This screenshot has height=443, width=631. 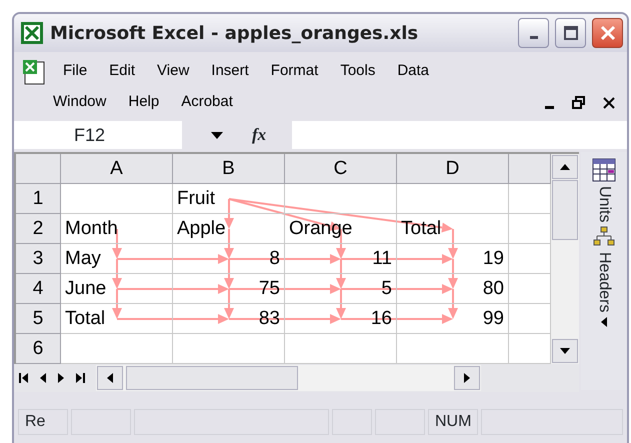 I want to click on minimize-icon, so click(x=534, y=37).